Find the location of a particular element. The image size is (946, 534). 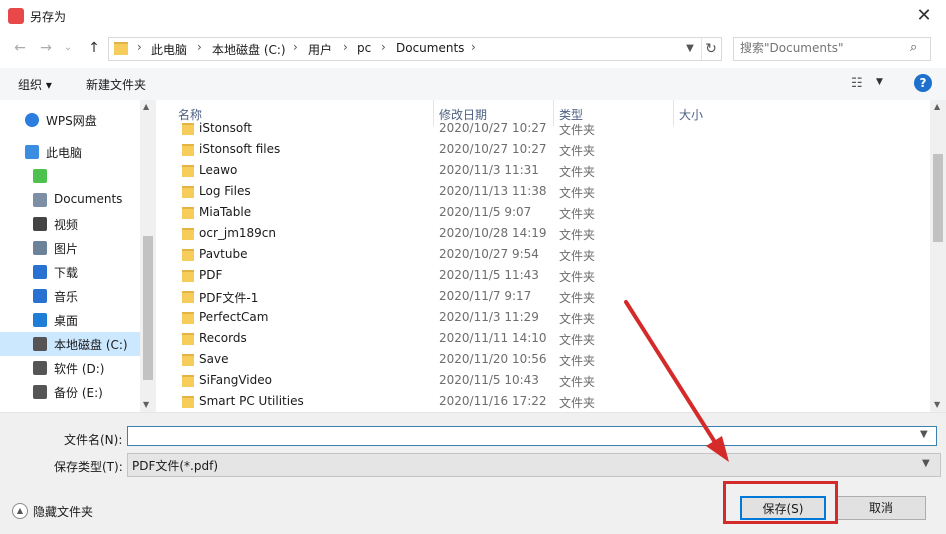

dialog-title: 另存为 is located at coordinates (48, 17).